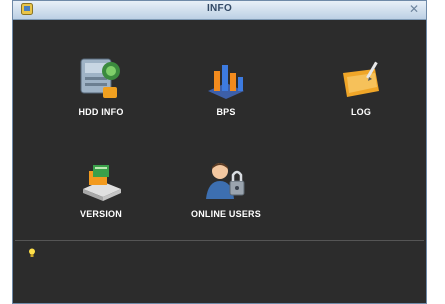 The width and height of the screenshot is (445, 304). Describe the element at coordinates (226, 82) in the screenshot. I see `bps-chart-icon` at that location.